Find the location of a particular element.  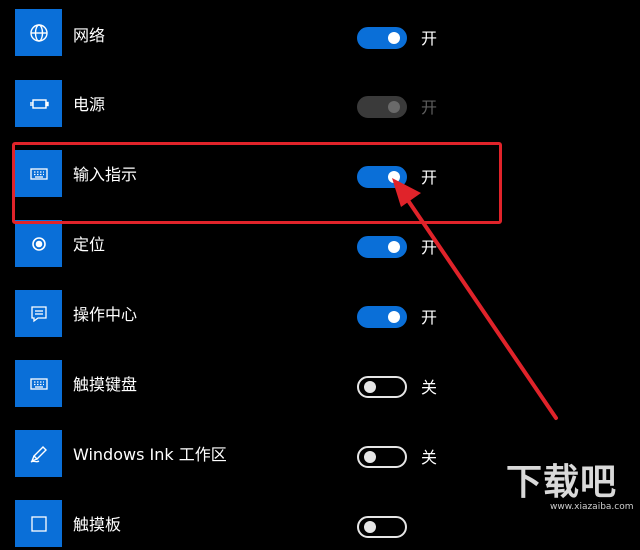

action-center-toggle is located at coordinates (382, 317).